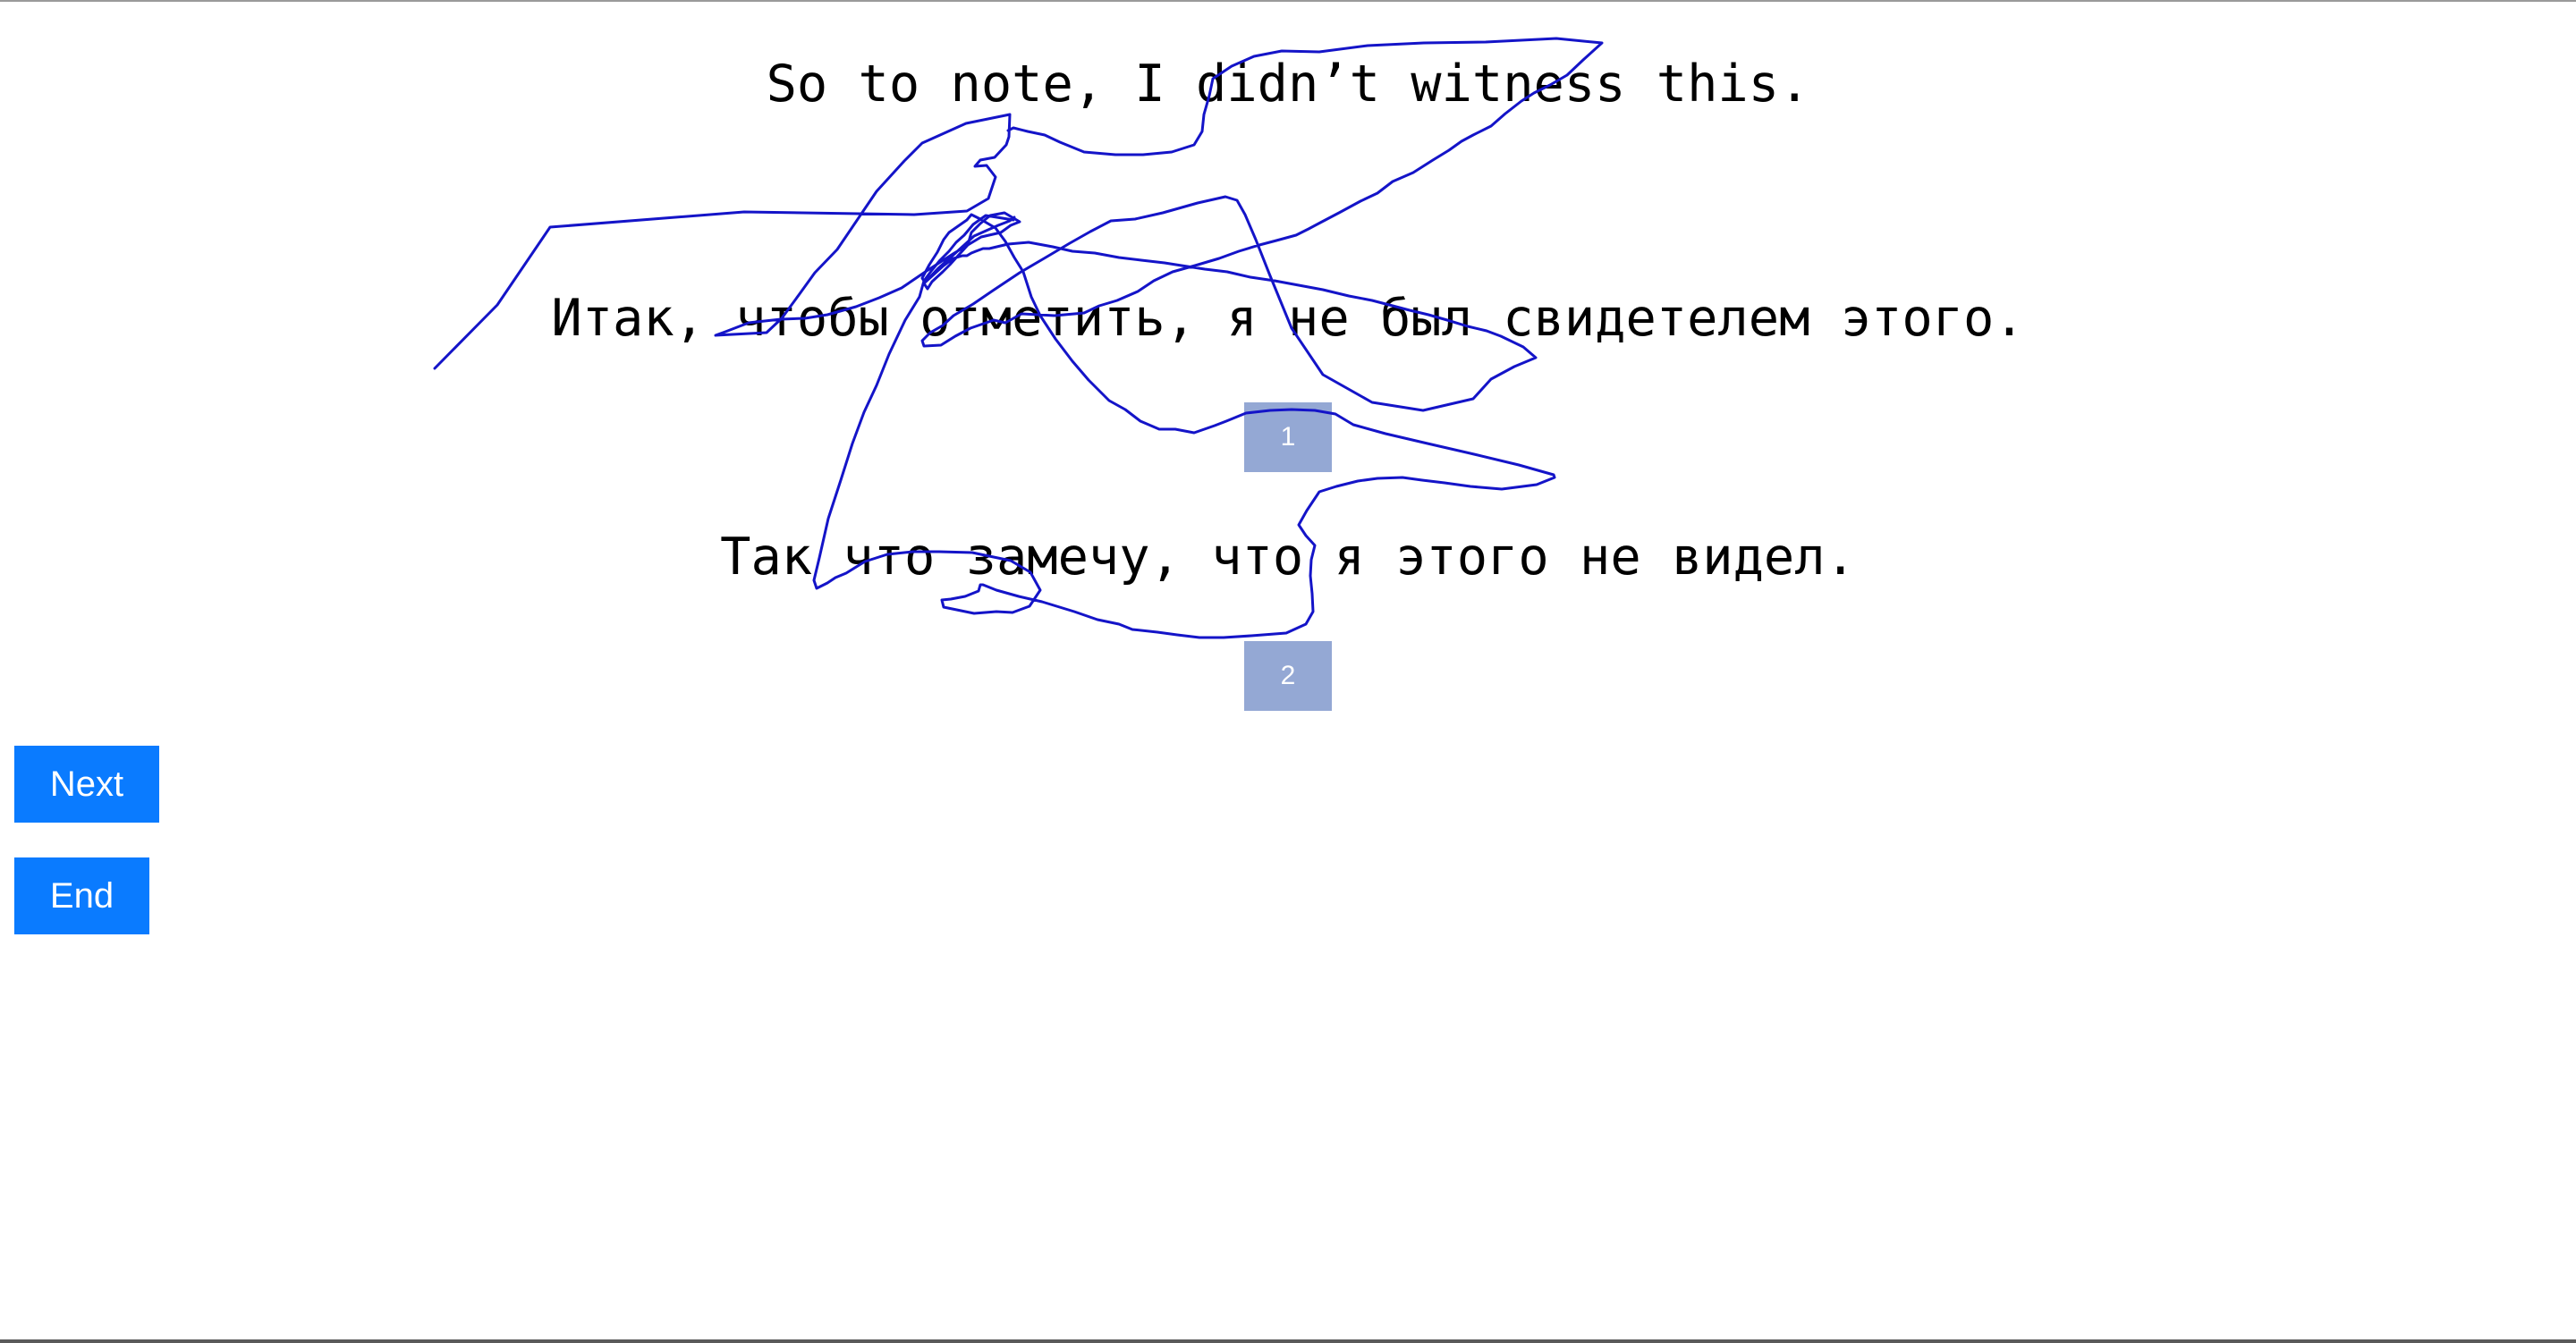 This screenshot has width=2576, height=1343. I want to click on source-sentence: So to note, I didn’t witness this., so click(1288, 84).